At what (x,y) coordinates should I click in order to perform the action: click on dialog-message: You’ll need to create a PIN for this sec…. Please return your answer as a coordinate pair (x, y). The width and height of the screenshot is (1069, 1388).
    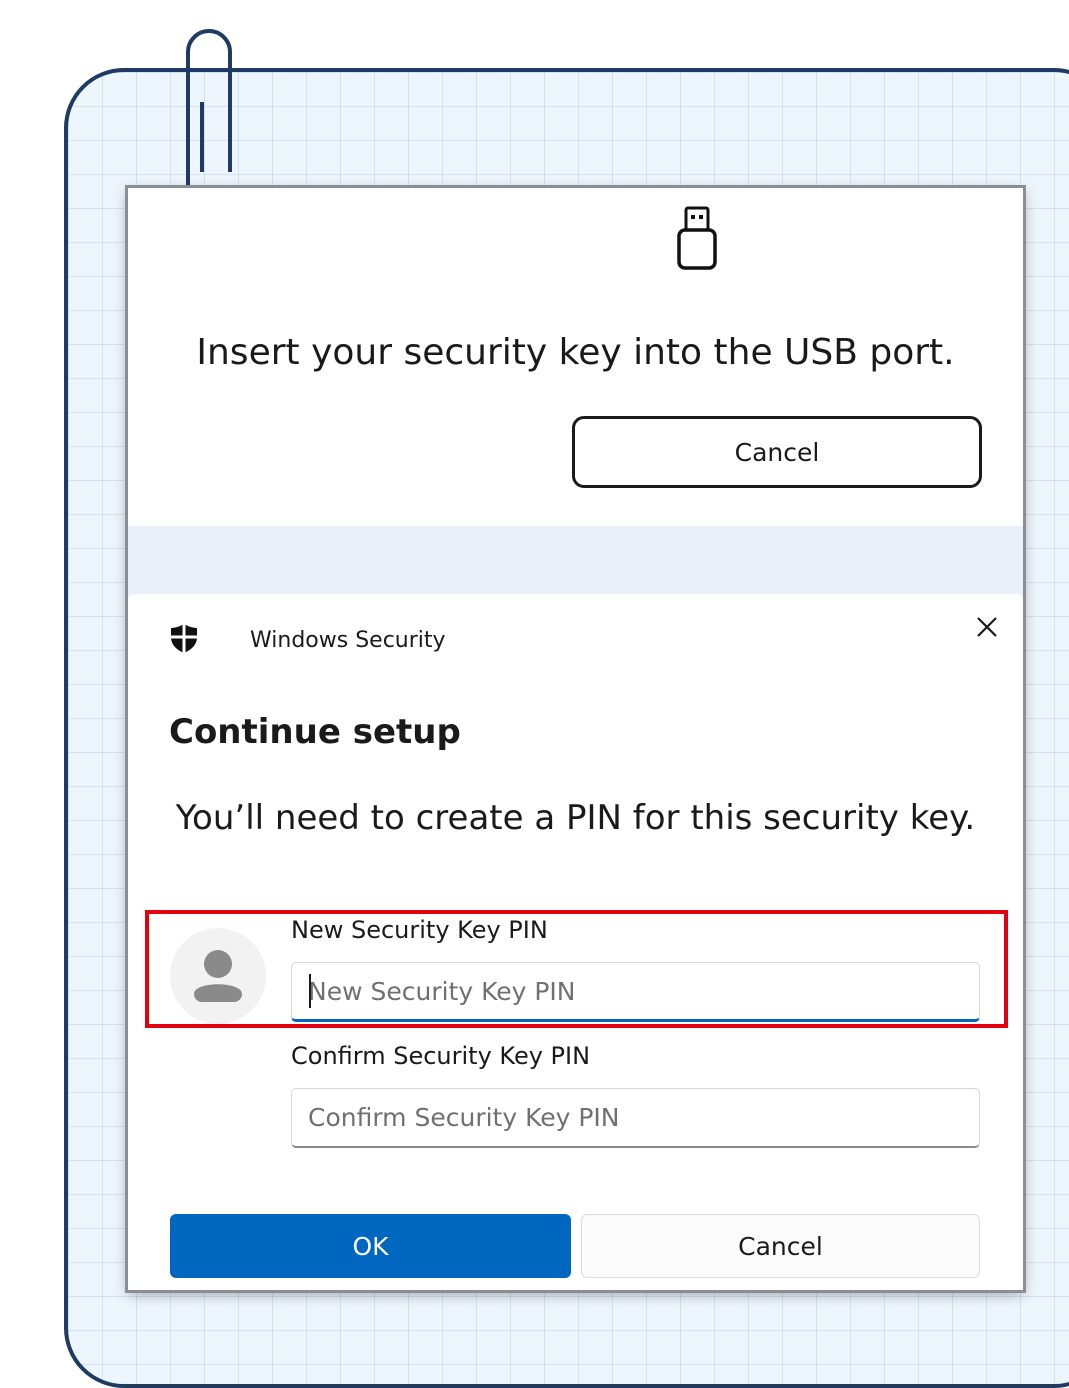
    Looking at the image, I should click on (575, 818).